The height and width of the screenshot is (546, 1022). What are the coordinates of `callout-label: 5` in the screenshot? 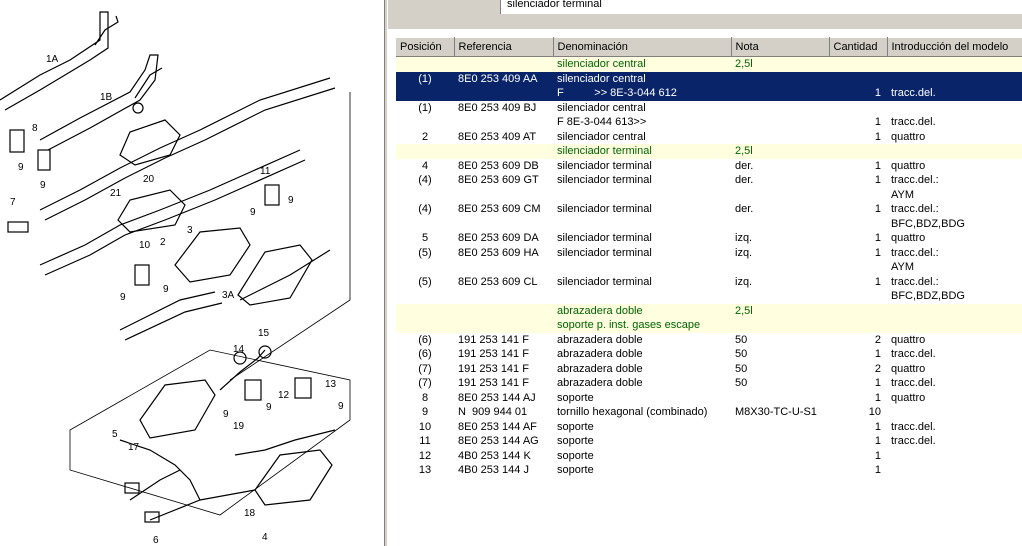 It's located at (115, 434).